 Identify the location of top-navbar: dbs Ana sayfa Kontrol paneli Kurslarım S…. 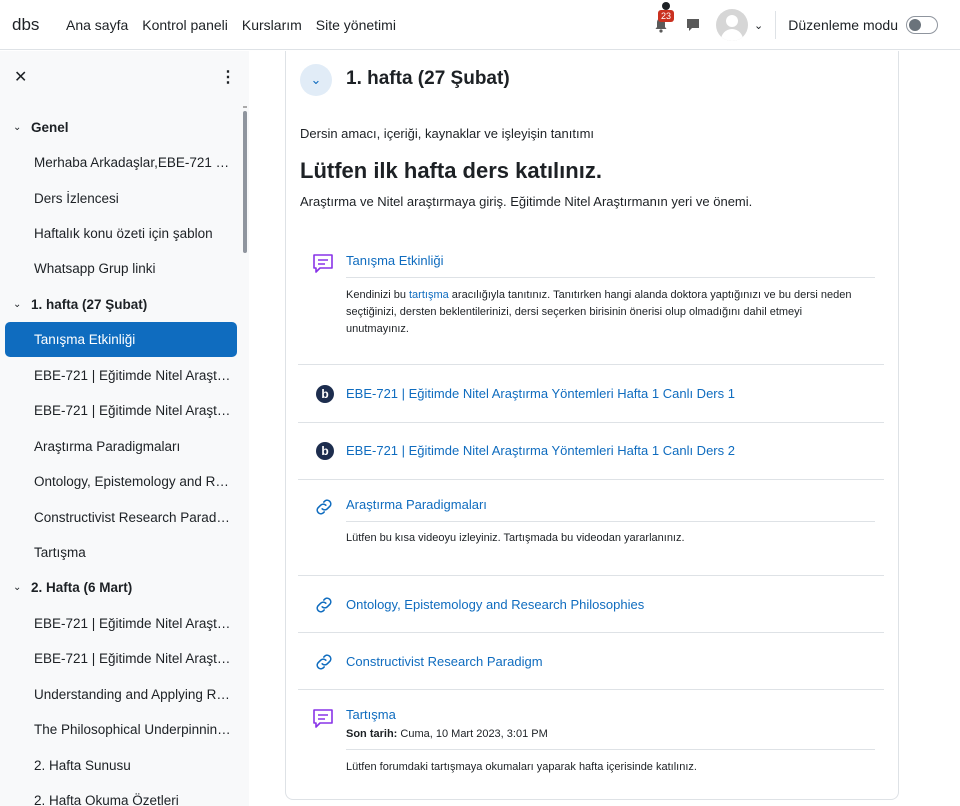
(480, 25).